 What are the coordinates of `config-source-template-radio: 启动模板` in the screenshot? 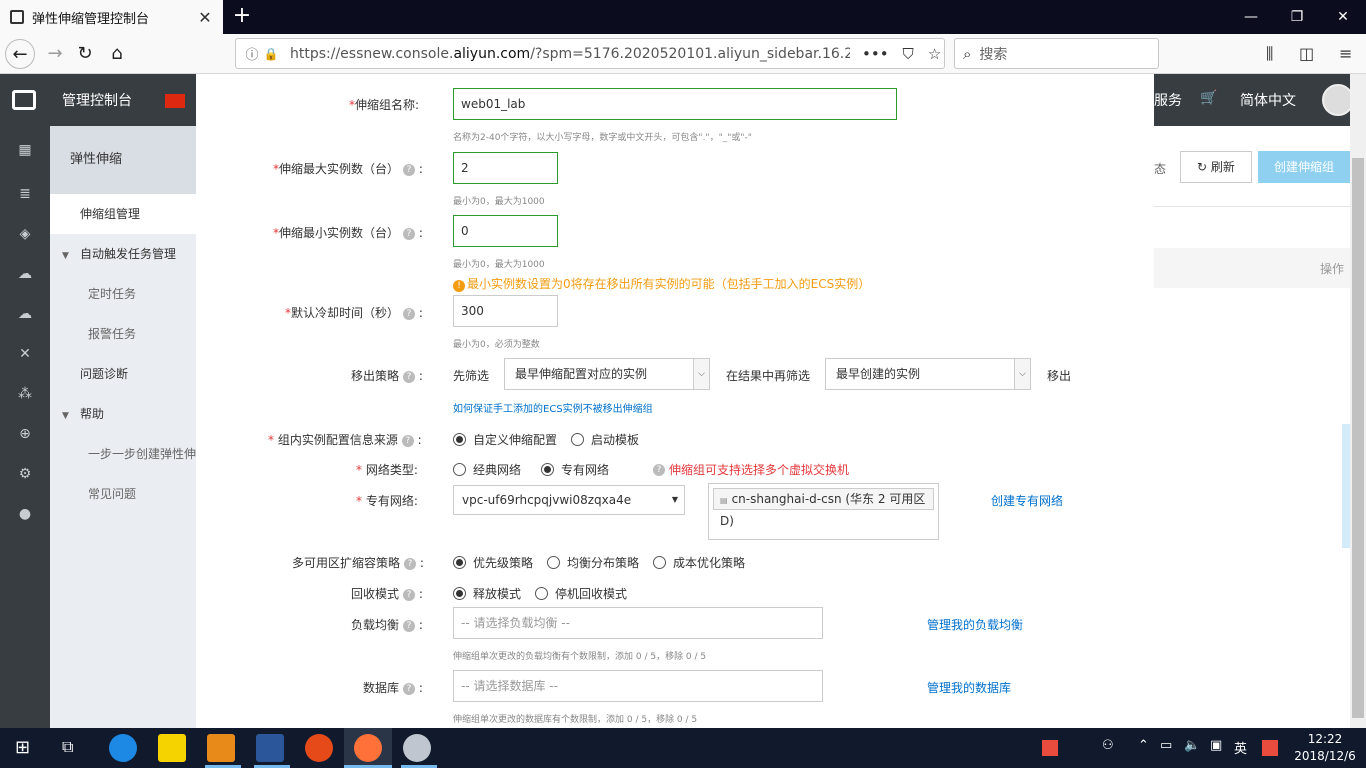 It's located at (605, 439).